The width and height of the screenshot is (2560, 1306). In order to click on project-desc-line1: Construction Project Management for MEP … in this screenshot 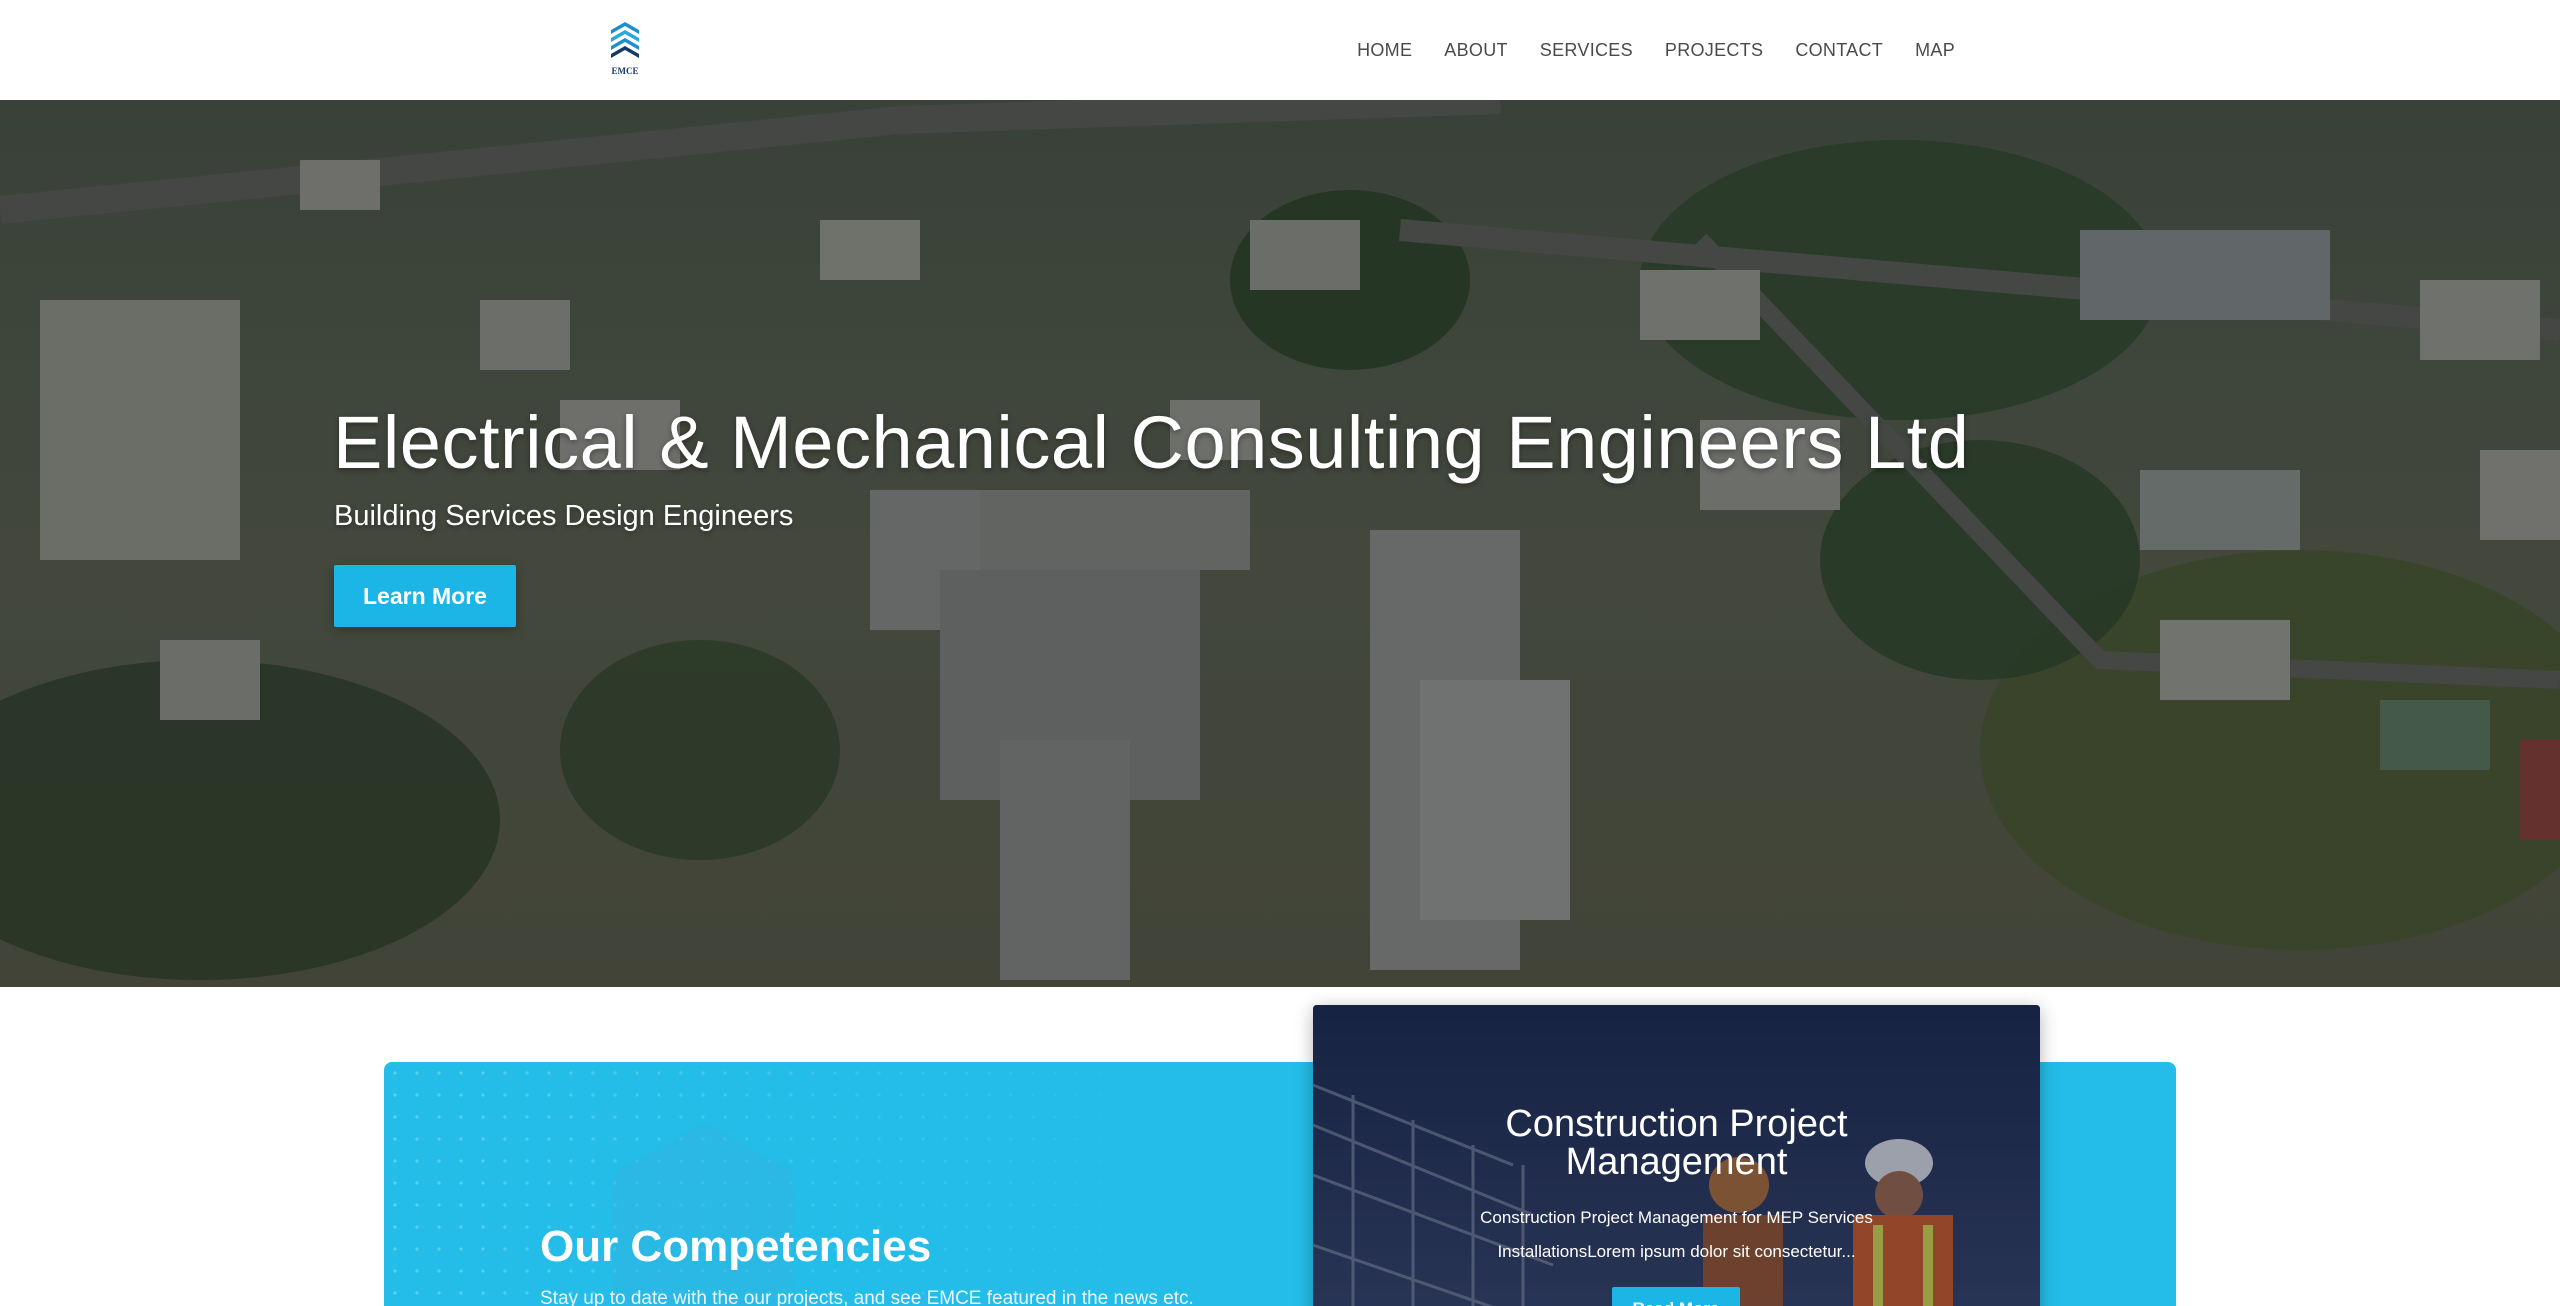, I will do `click(1676, 1217)`.